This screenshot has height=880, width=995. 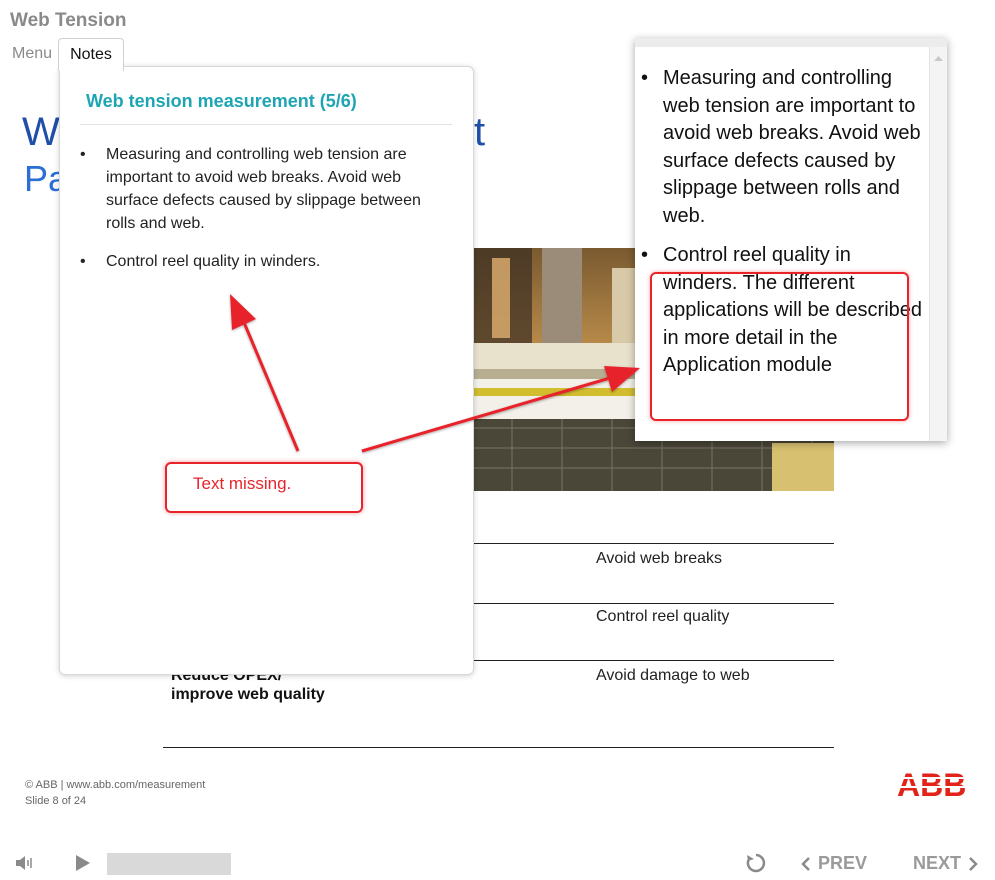 What do you see at coordinates (248, 694) in the screenshot?
I see `table-category-line2: improve web quality` at bounding box center [248, 694].